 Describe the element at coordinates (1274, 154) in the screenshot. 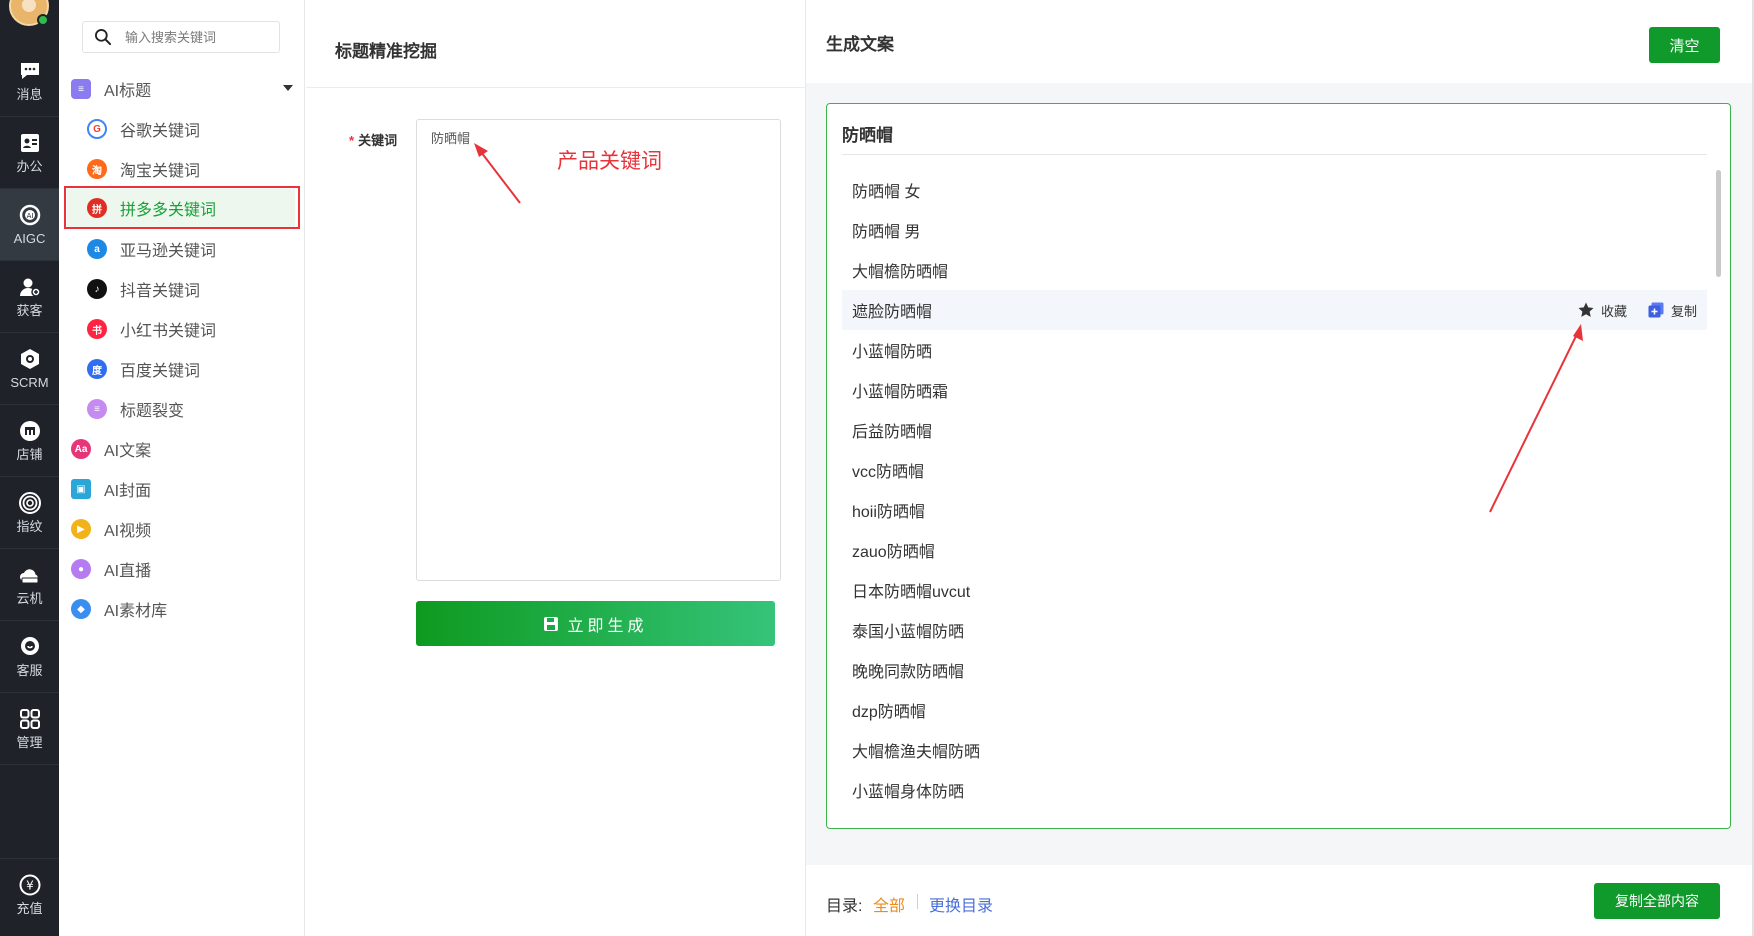

I see `card-divider` at that location.